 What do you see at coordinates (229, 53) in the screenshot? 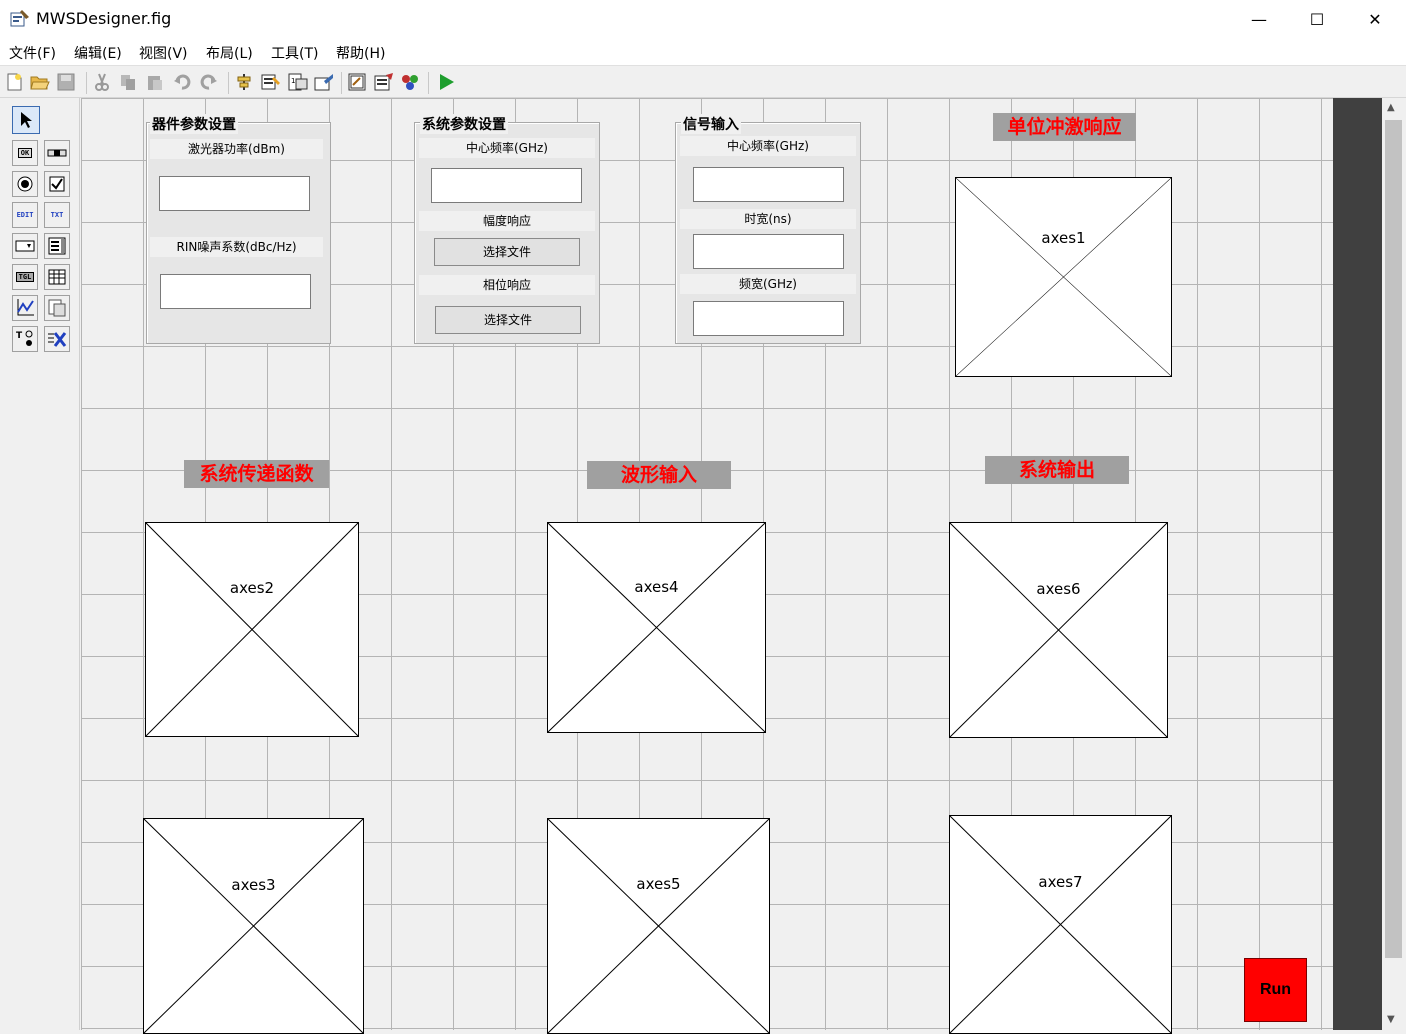
I see `menu-layout: 布局(L)` at bounding box center [229, 53].